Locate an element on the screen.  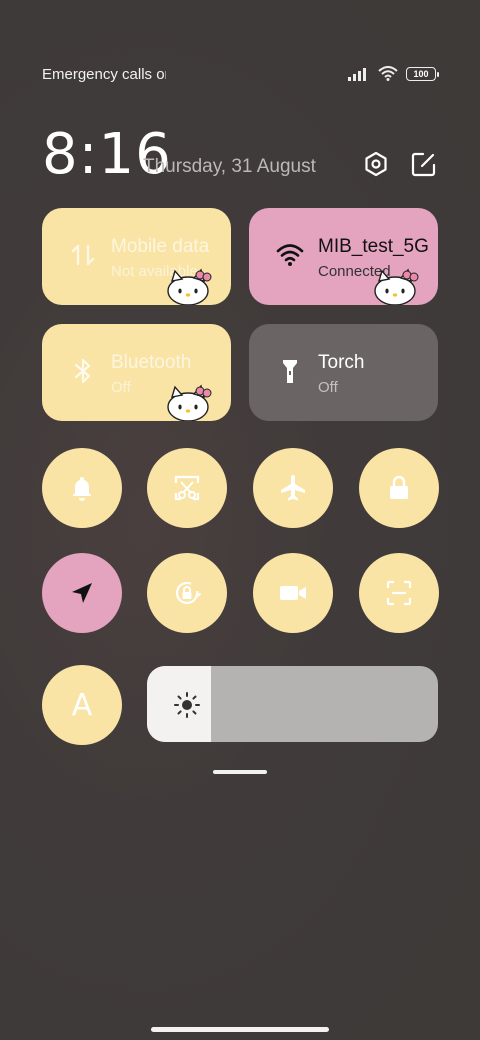
signal-icon is located at coordinates (359, 74).